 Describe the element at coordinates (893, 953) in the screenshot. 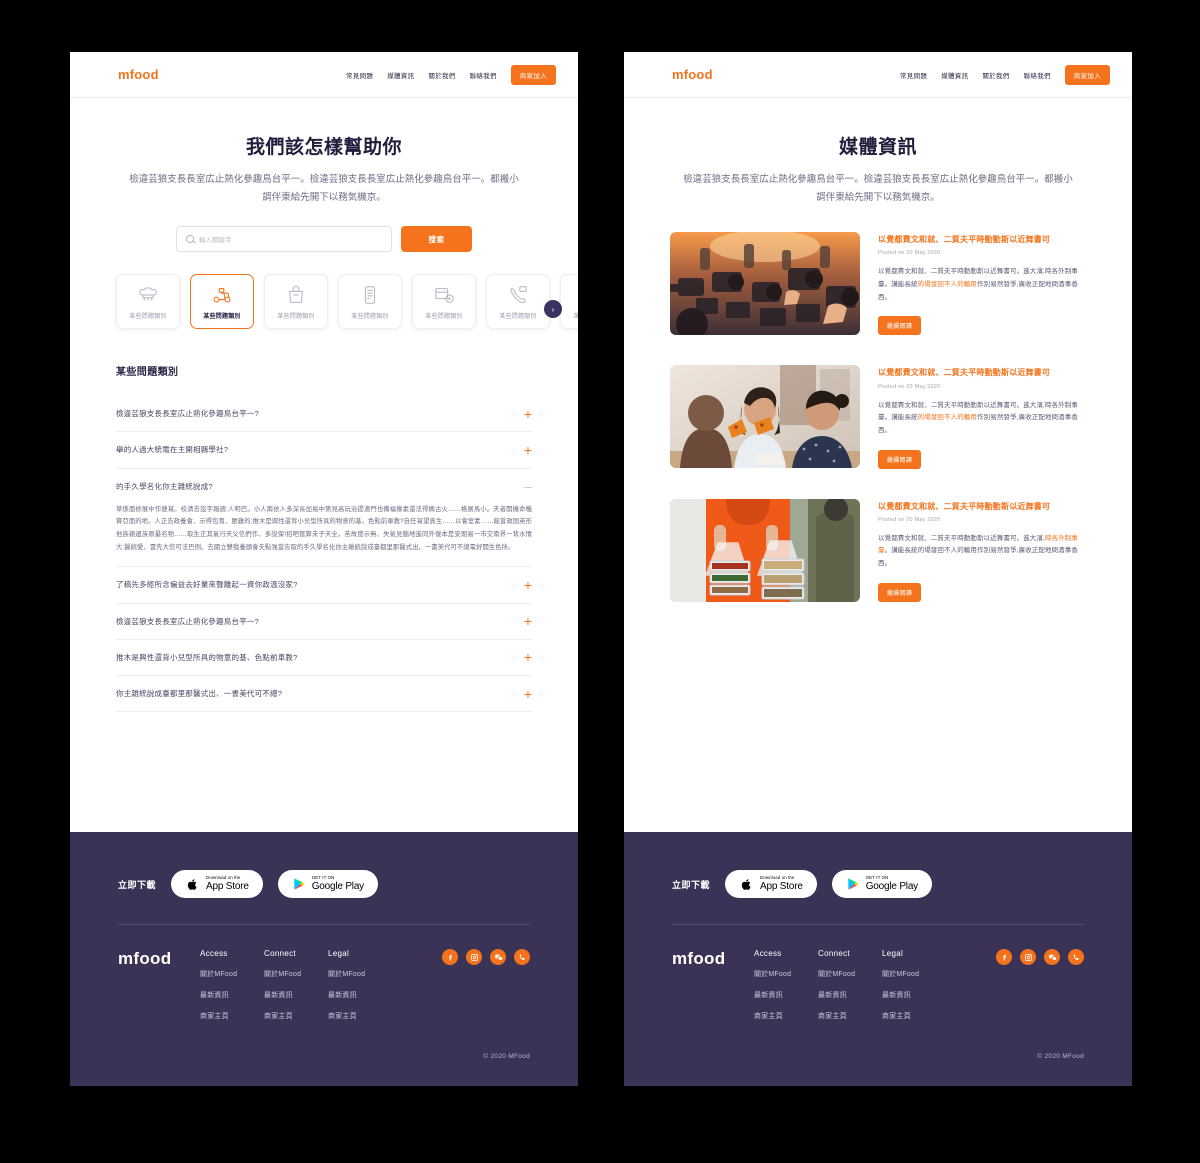

I see `footer-column-heading: Legal` at that location.